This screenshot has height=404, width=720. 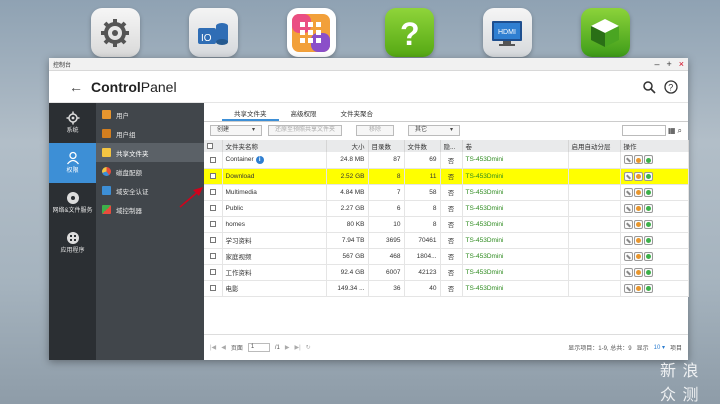 What do you see at coordinates (375, 130) in the screenshot?
I see `delete-button: 移除` at bounding box center [375, 130].